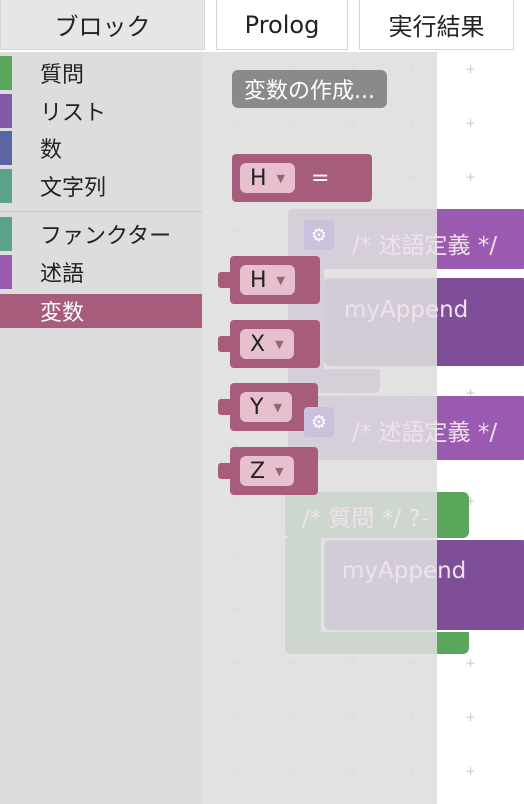 The height and width of the screenshot is (804, 524). What do you see at coordinates (106, 236) in the screenshot?
I see `category-label: ファンクター` at bounding box center [106, 236].